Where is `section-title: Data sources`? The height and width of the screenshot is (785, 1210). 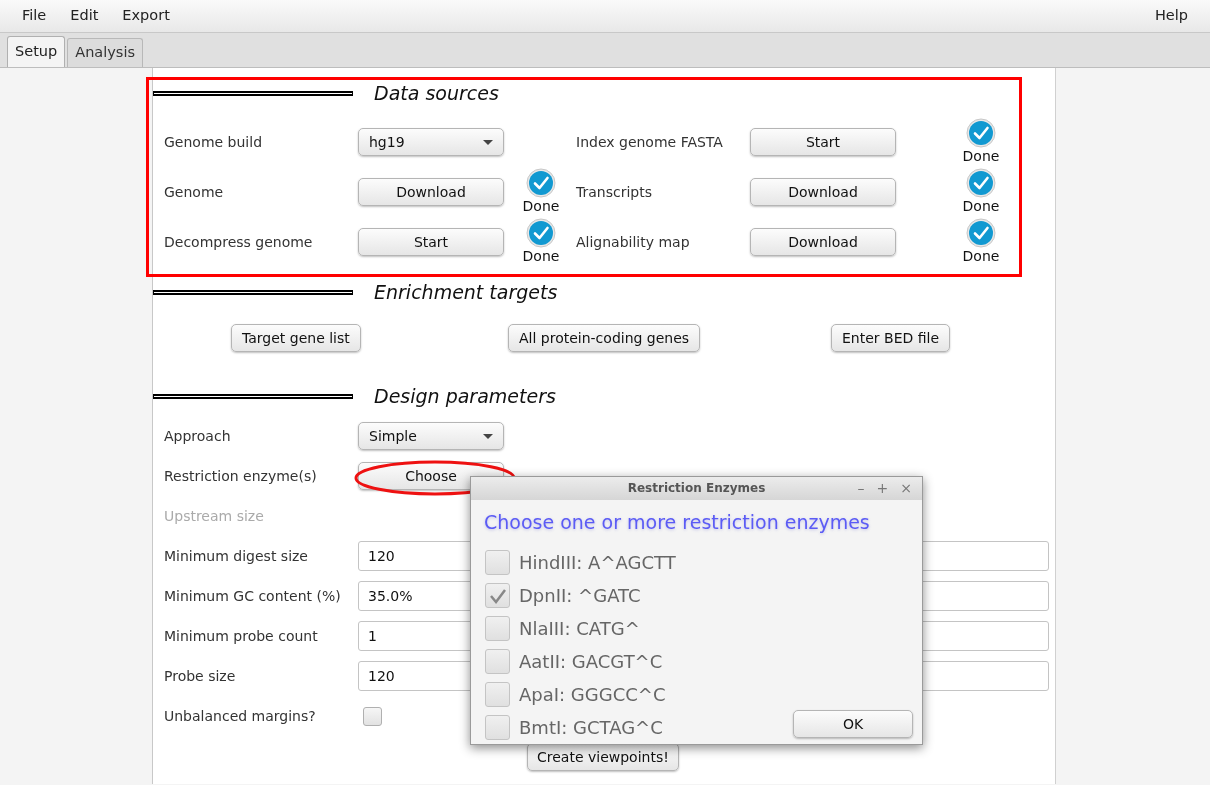
section-title: Data sources is located at coordinates (436, 93).